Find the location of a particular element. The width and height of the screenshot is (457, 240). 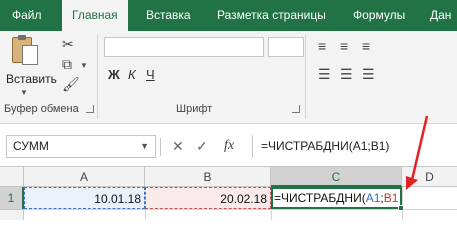

cell-b1: 20.02.18 is located at coordinates (208, 198).